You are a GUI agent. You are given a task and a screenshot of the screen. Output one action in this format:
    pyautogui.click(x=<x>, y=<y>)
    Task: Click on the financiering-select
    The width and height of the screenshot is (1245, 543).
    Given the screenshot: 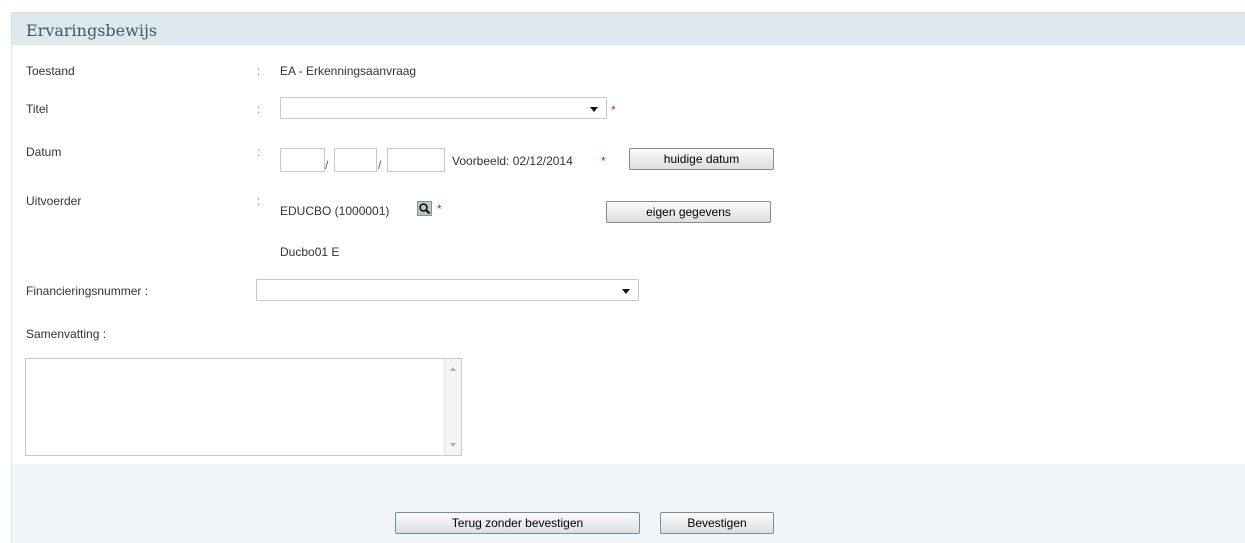 What is the action you would take?
    pyautogui.click(x=447, y=290)
    